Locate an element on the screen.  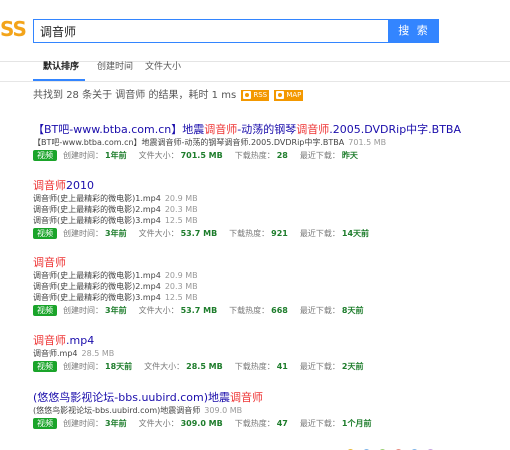
file-name: (悠悠鸟影视论坛-bbs.uubird.com)地震调音师 is located at coordinates (117, 410).